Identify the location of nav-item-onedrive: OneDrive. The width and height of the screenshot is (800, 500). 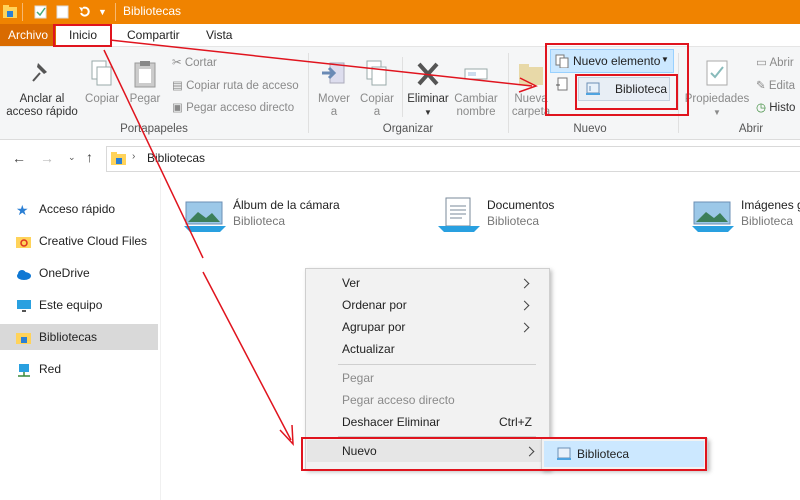
(87, 273).